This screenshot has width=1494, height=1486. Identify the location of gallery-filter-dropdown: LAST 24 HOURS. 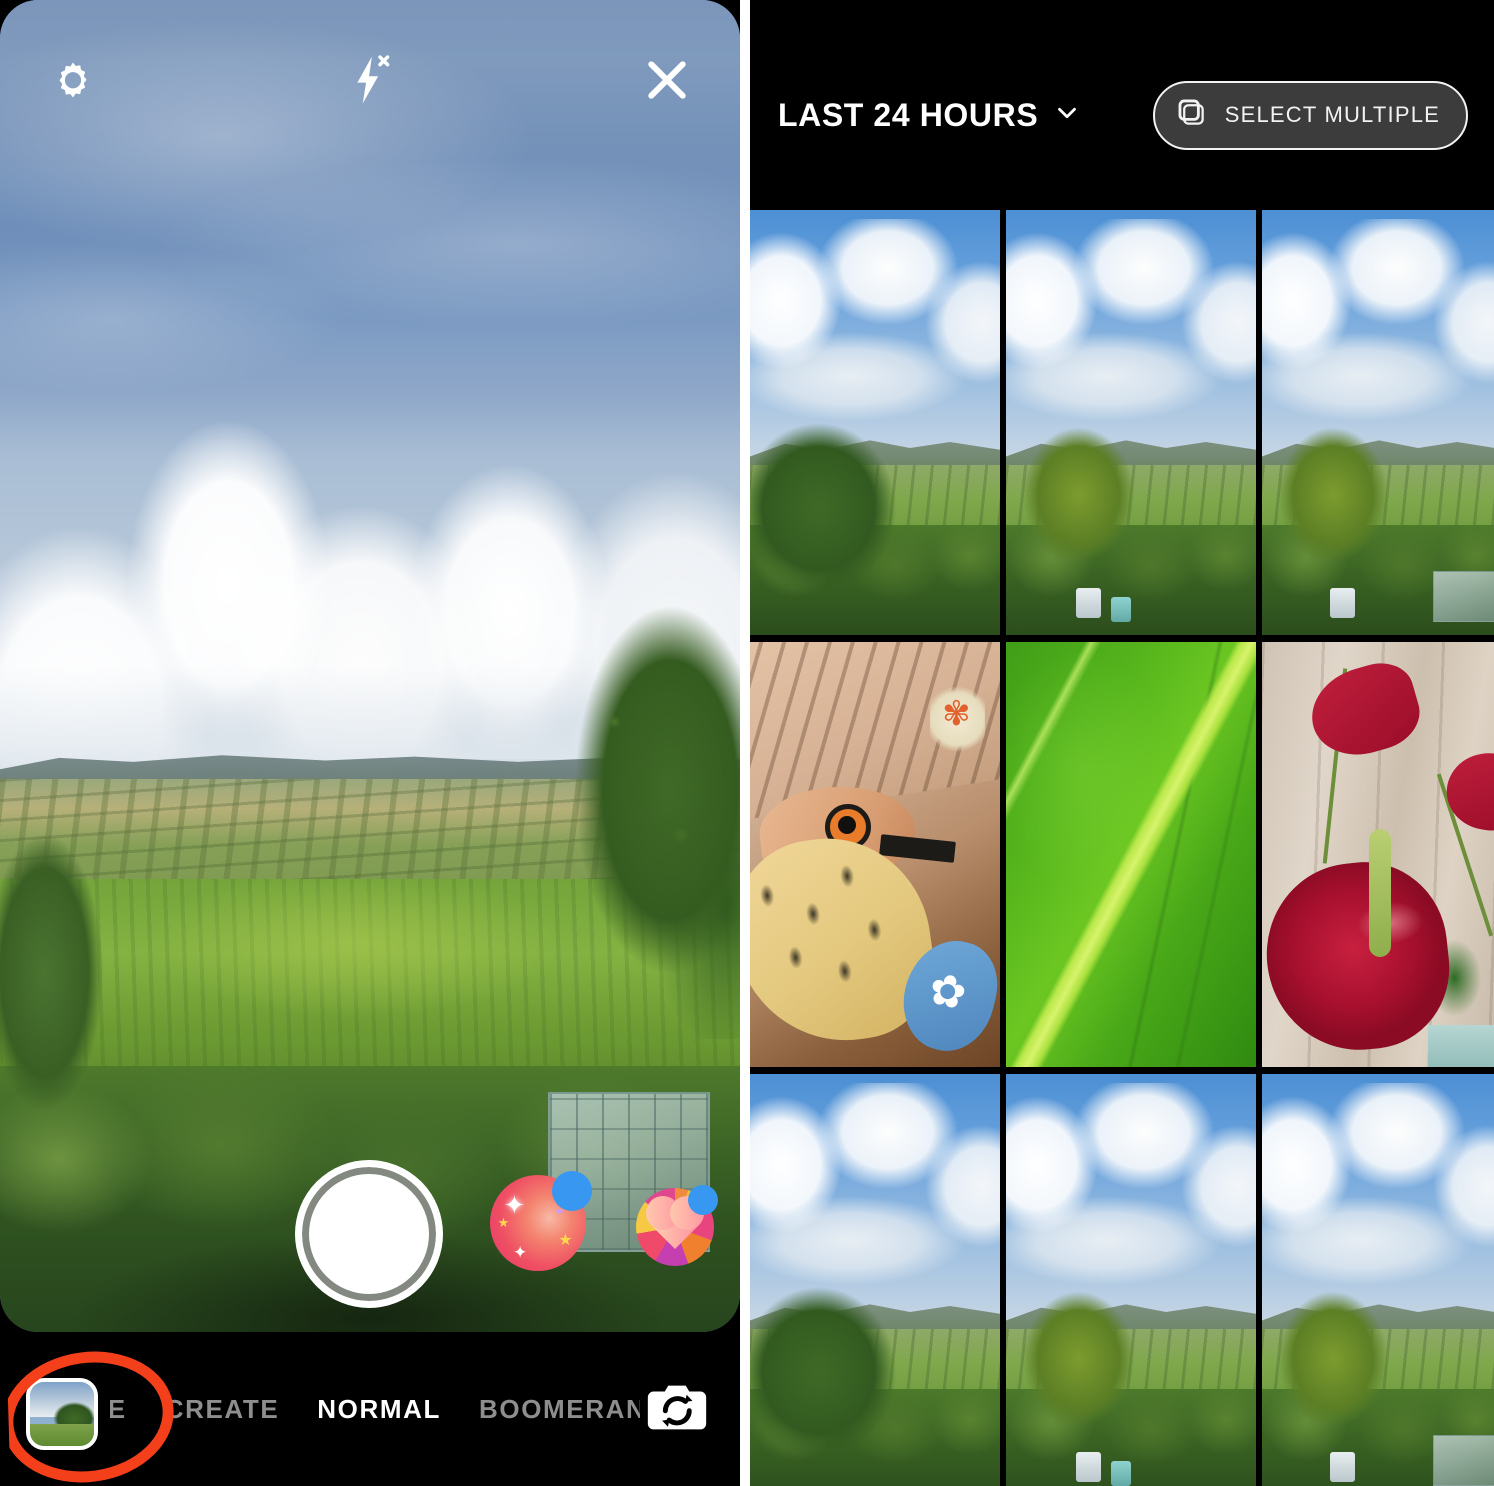
(930, 115).